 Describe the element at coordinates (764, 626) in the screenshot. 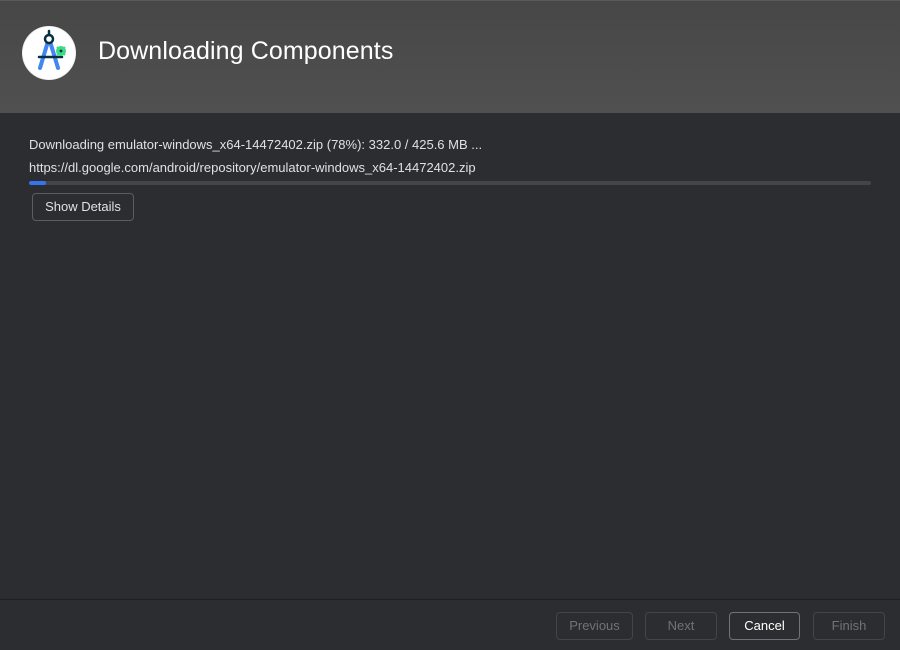

I see `cancel-button: Cancel` at that location.